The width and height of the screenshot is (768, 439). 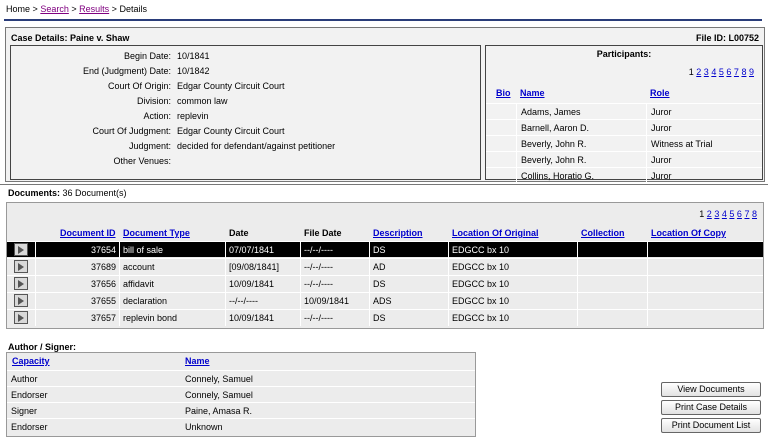 I want to click on author-row: Signer Paine, Amasa R., so click(x=241, y=410).